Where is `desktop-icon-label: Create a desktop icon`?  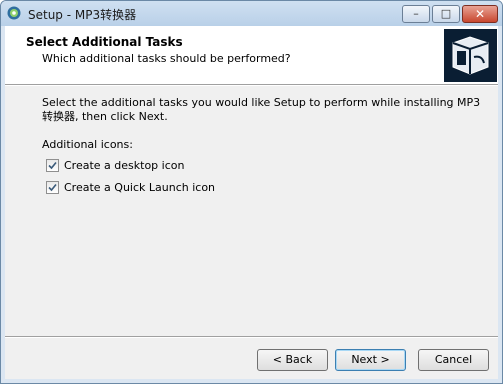
desktop-icon-label: Create a desktop icon is located at coordinates (124, 165).